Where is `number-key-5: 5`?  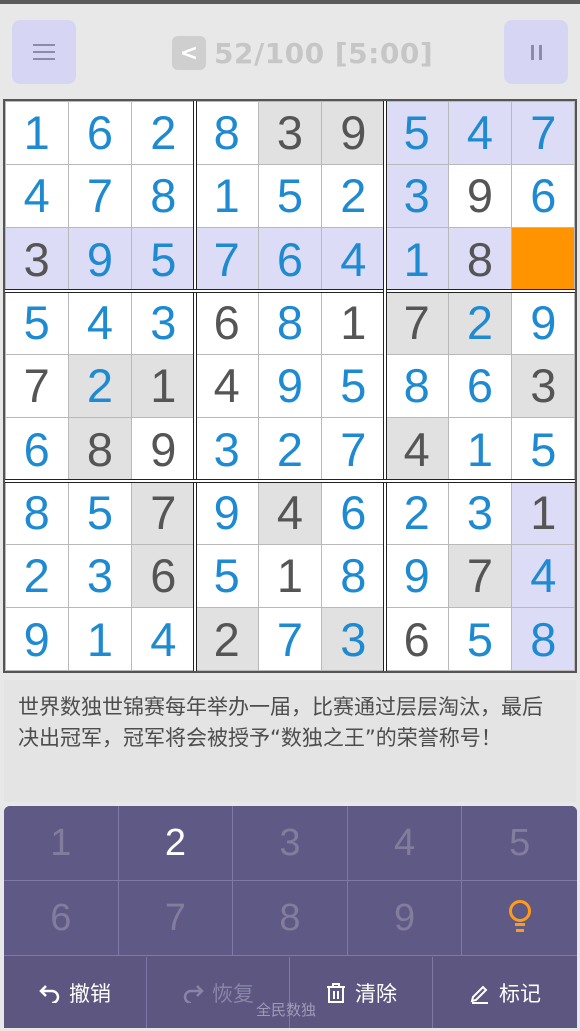 number-key-5: 5 is located at coordinates (519, 843).